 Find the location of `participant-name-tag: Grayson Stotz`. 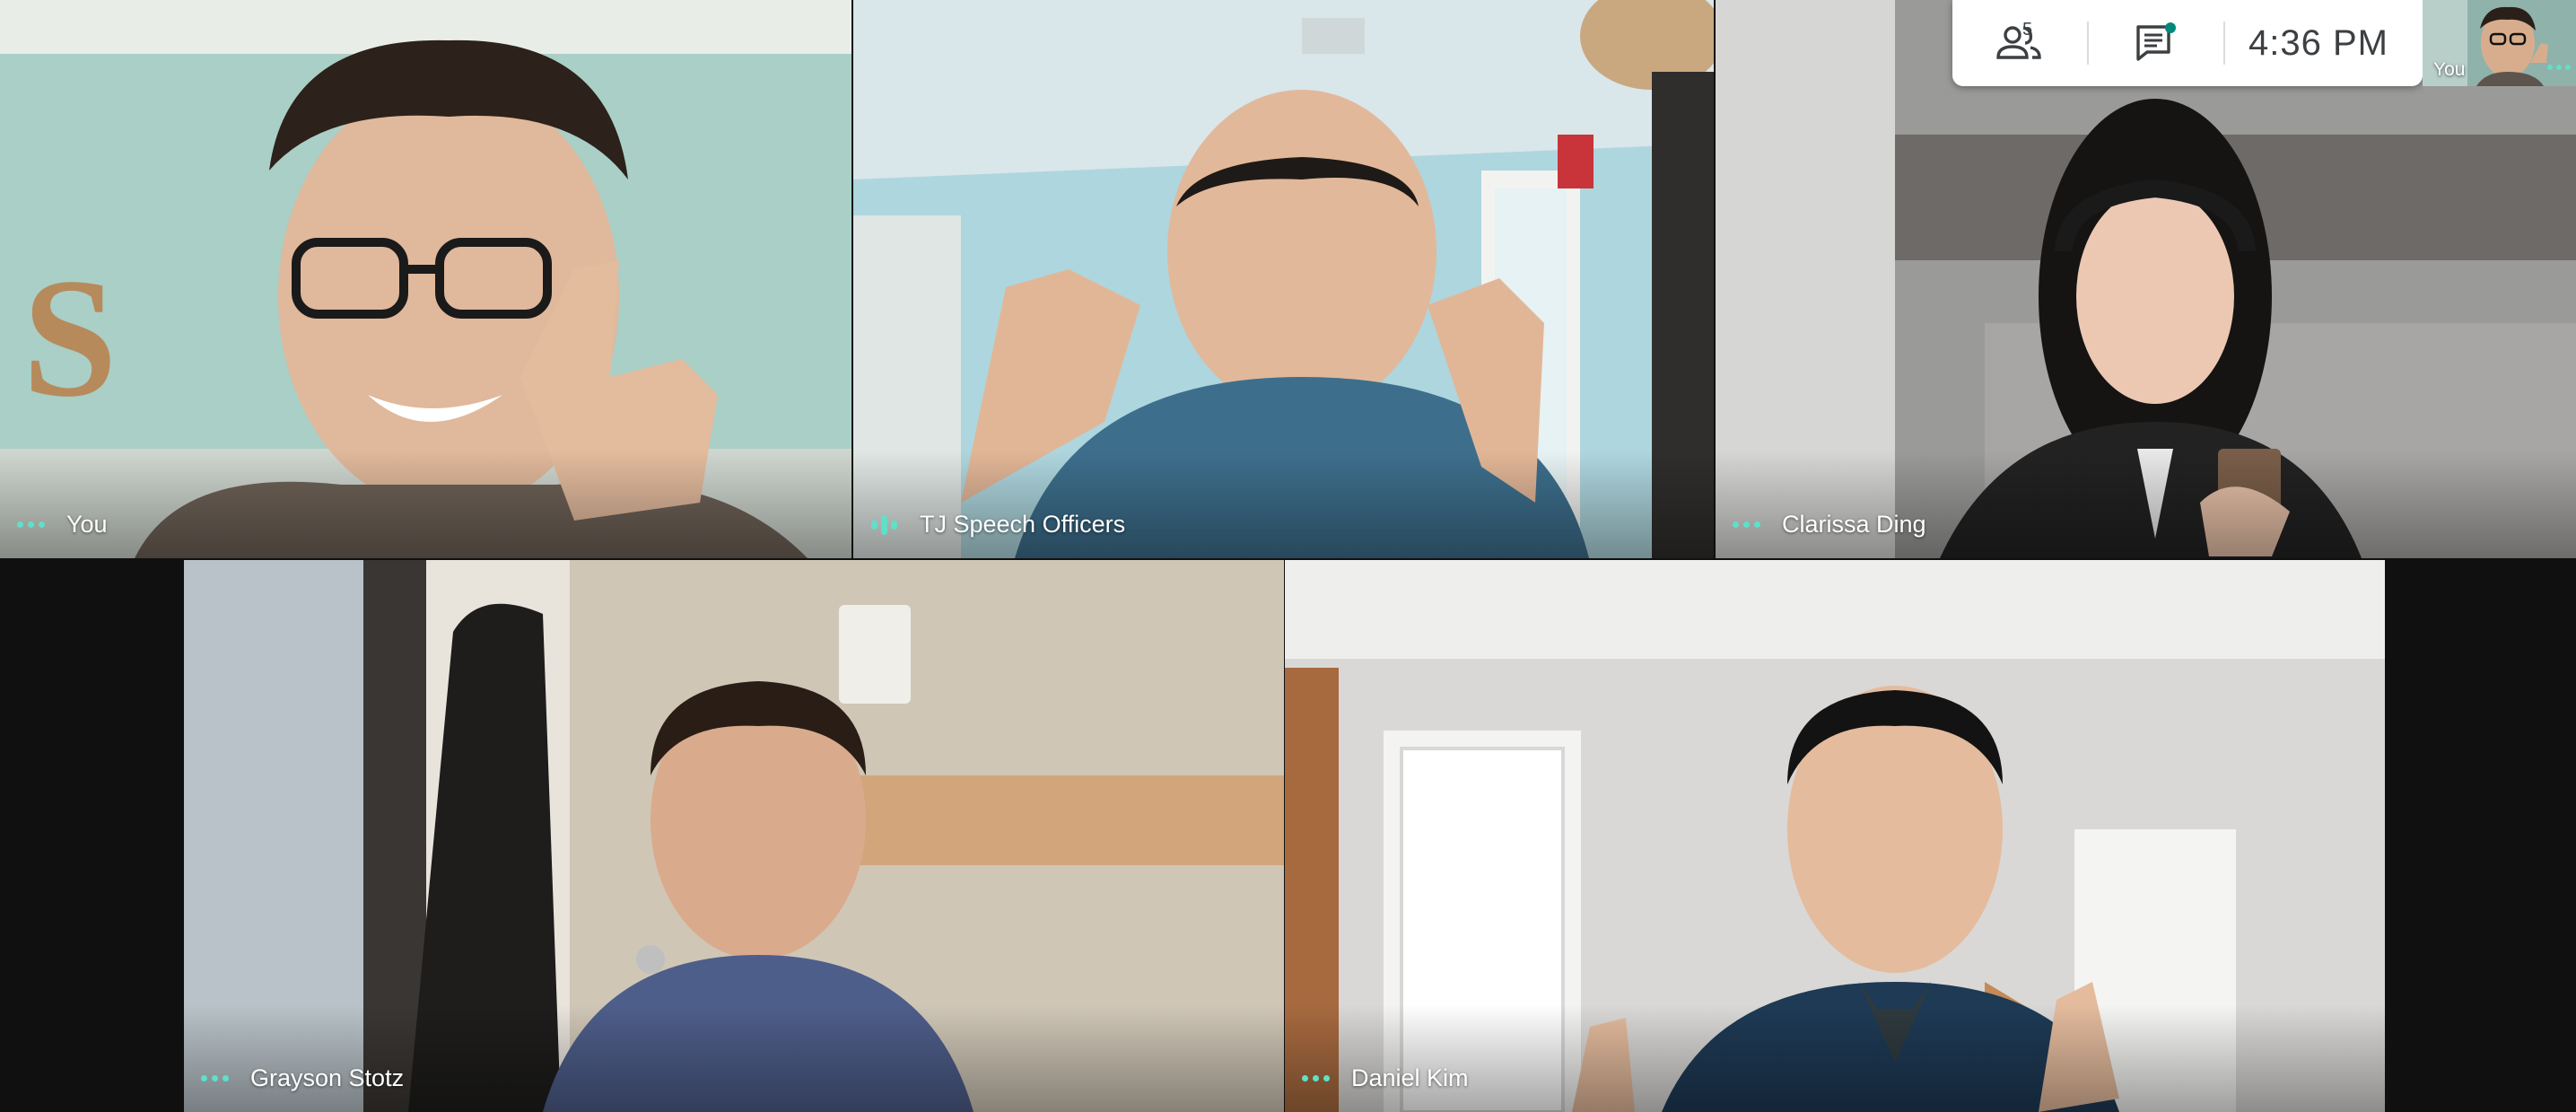

participant-name-tag: Grayson Stotz is located at coordinates (300, 1078).